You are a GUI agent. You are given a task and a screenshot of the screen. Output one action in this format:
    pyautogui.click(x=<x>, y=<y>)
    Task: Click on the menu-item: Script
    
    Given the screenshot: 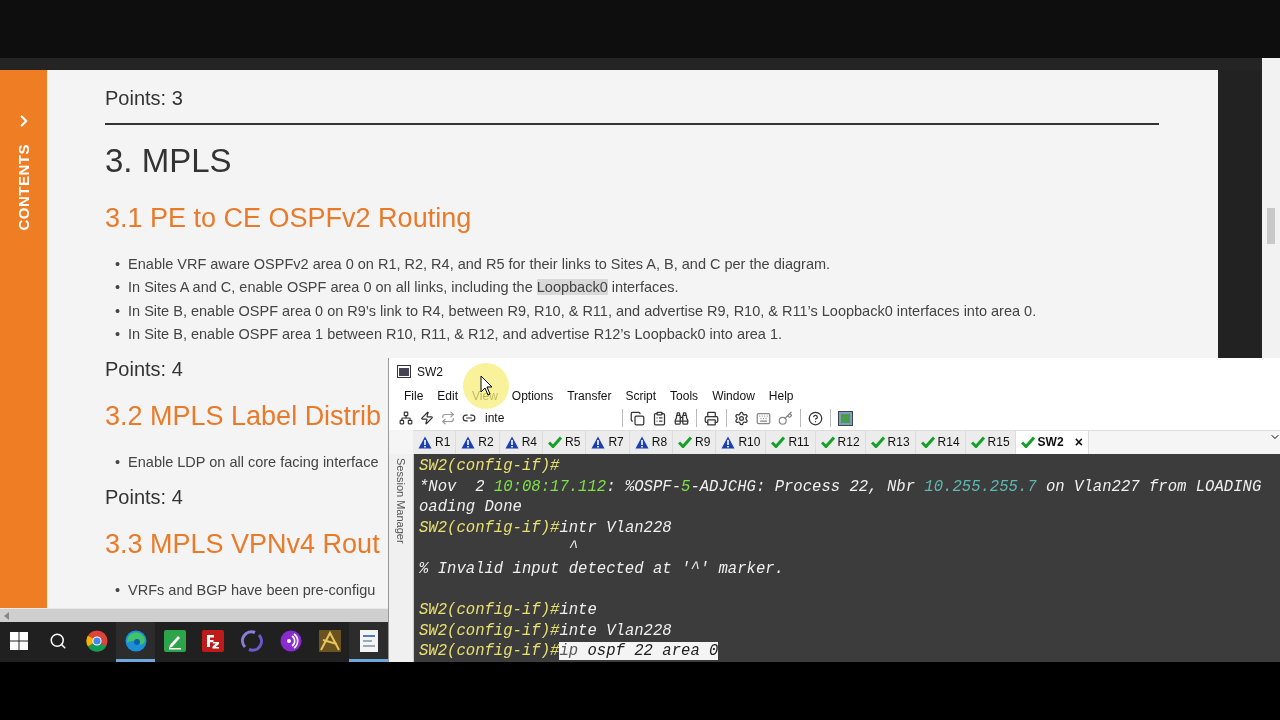 What is the action you would take?
    pyautogui.click(x=641, y=395)
    